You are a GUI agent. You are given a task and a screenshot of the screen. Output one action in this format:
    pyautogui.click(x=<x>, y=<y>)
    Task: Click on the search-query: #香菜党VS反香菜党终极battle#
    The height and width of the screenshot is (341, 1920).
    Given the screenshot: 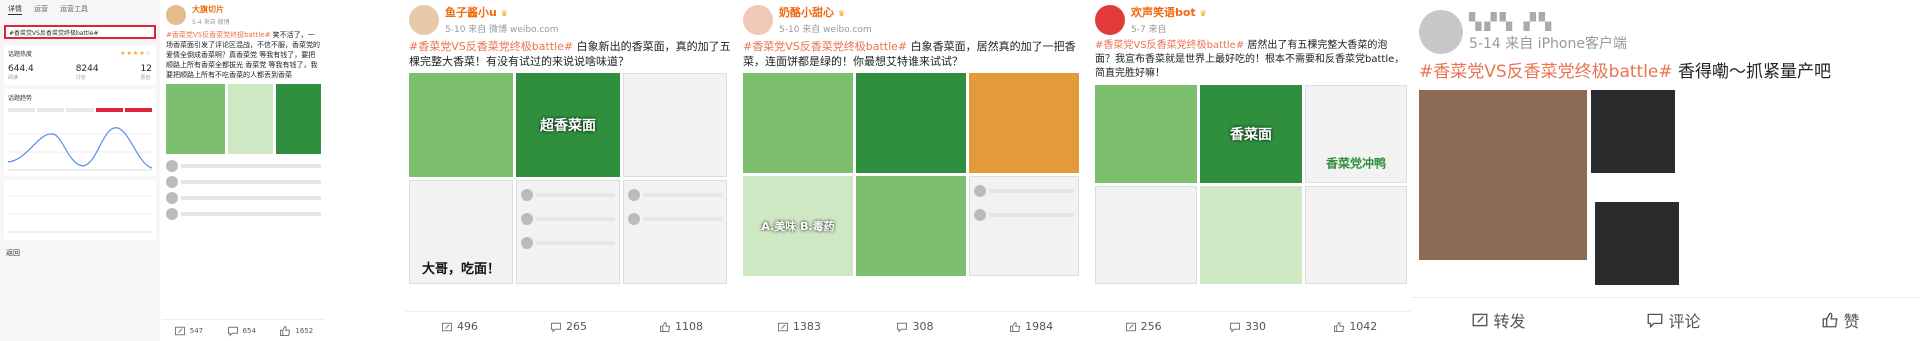 What is the action you would take?
    pyautogui.click(x=54, y=33)
    